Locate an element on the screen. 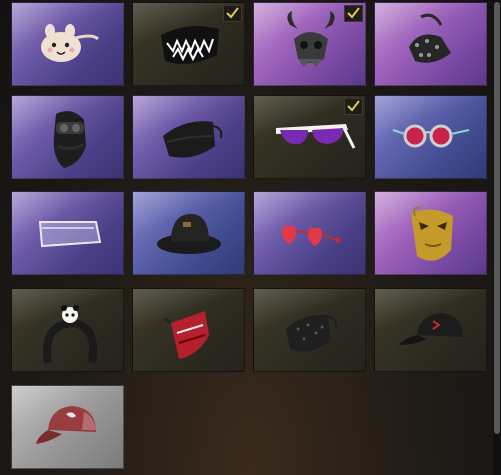 The width and height of the screenshot is (501, 475). item-slot-red-tech-mask is located at coordinates (188, 330).